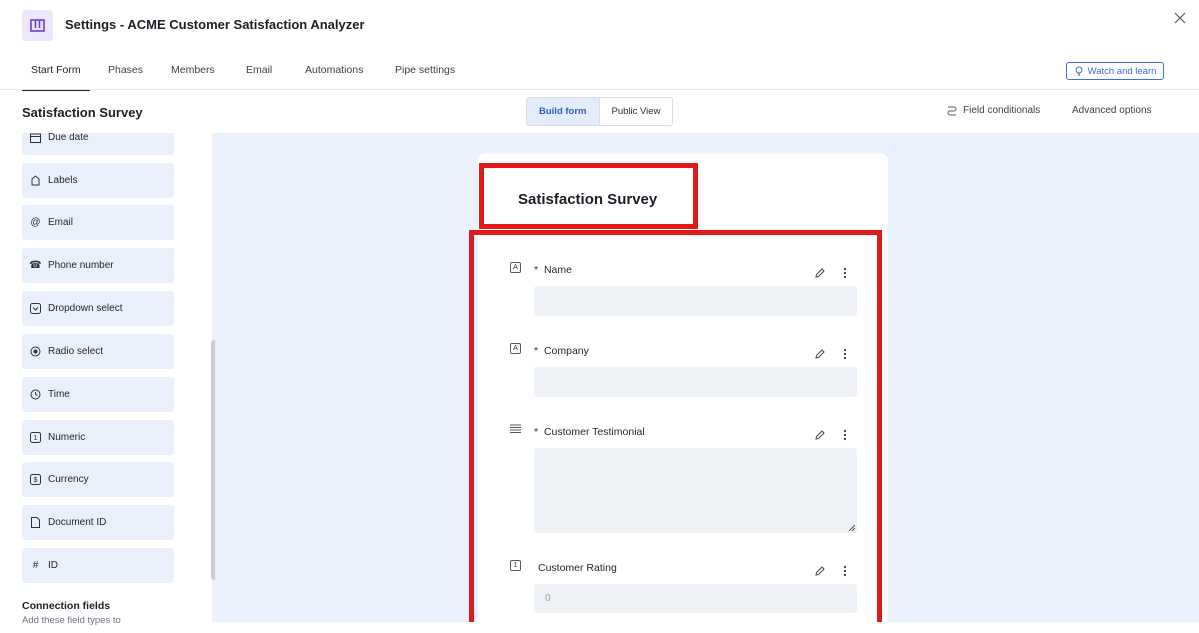 Image resolution: width=1199 pixels, height=633 pixels. What do you see at coordinates (259, 70) in the screenshot?
I see `tab-email: Email` at bounding box center [259, 70].